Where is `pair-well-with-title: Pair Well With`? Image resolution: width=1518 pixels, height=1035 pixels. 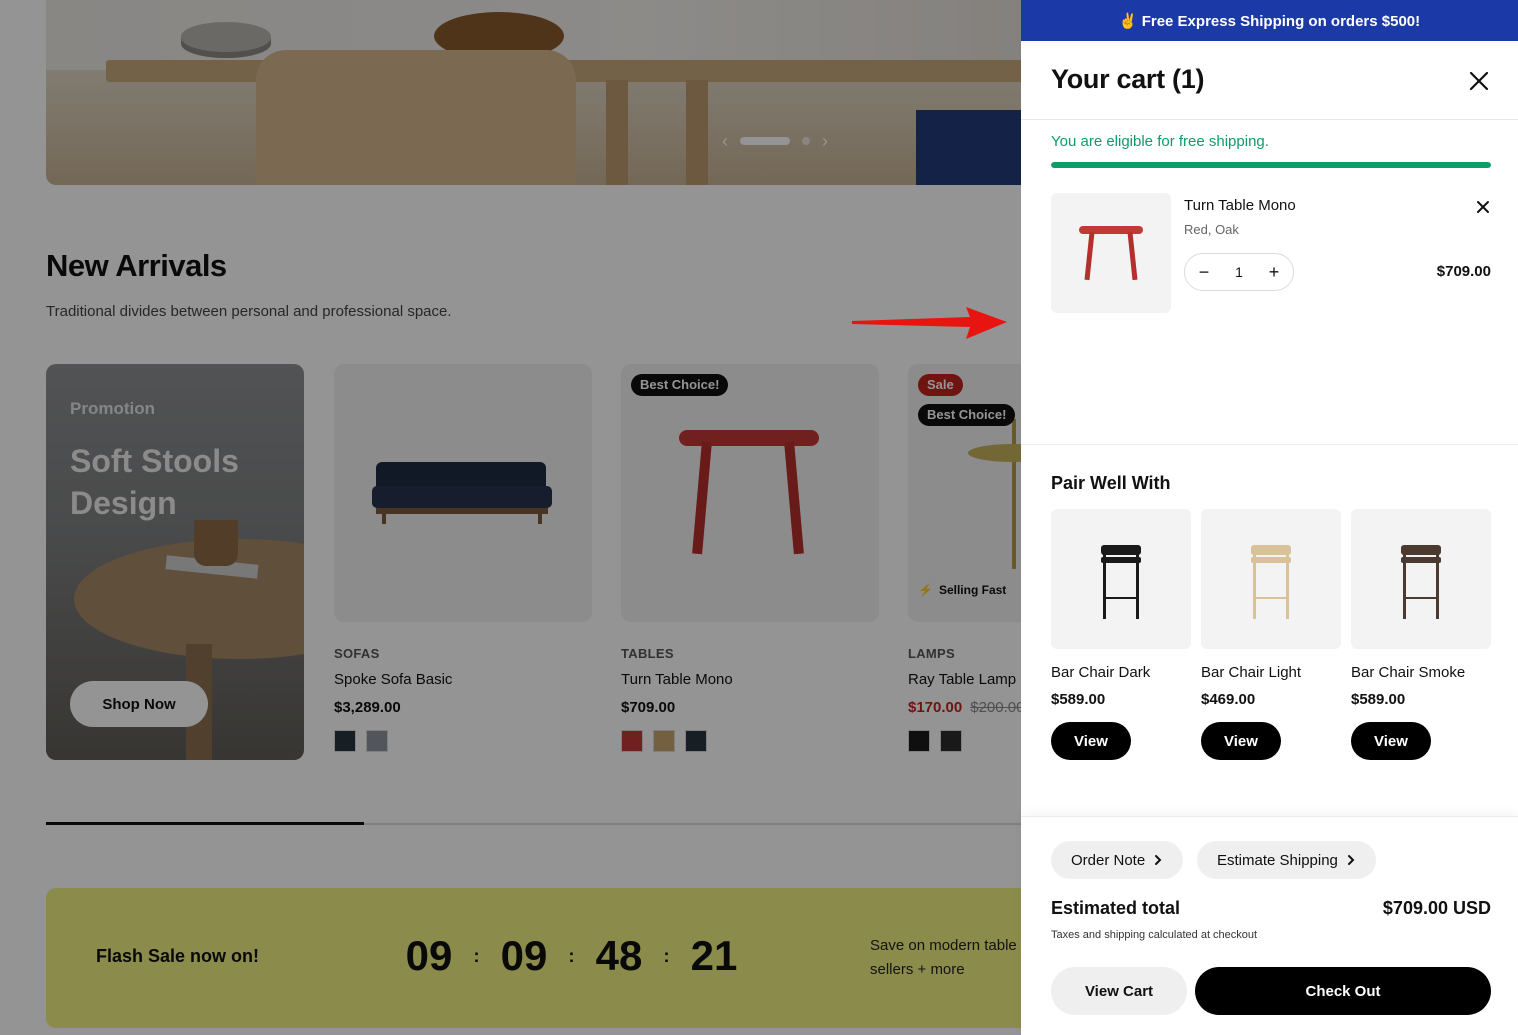
pair-well-with-title: Pair Well With is located at coordinates (1111, 483).